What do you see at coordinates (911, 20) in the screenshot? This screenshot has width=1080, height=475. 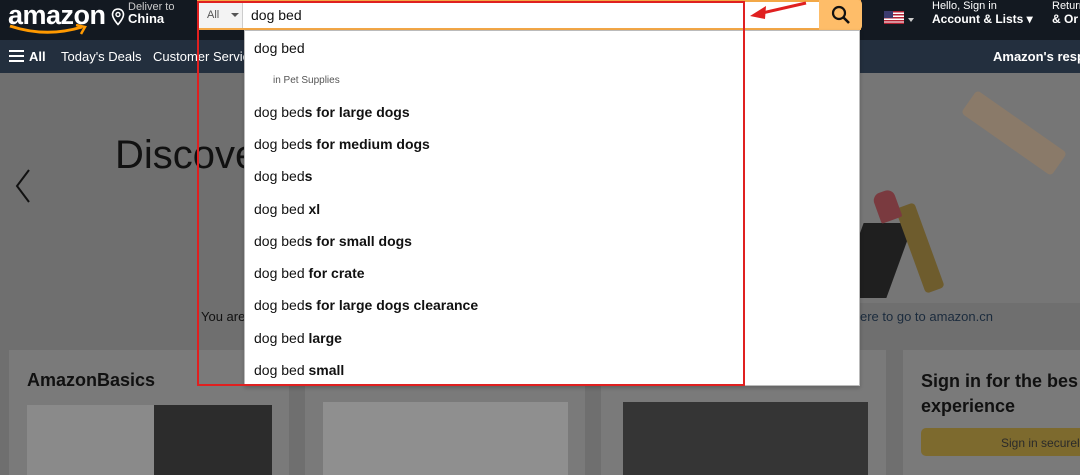 I see `flag-chevron-down-icon` at bounding box center [911, 20].